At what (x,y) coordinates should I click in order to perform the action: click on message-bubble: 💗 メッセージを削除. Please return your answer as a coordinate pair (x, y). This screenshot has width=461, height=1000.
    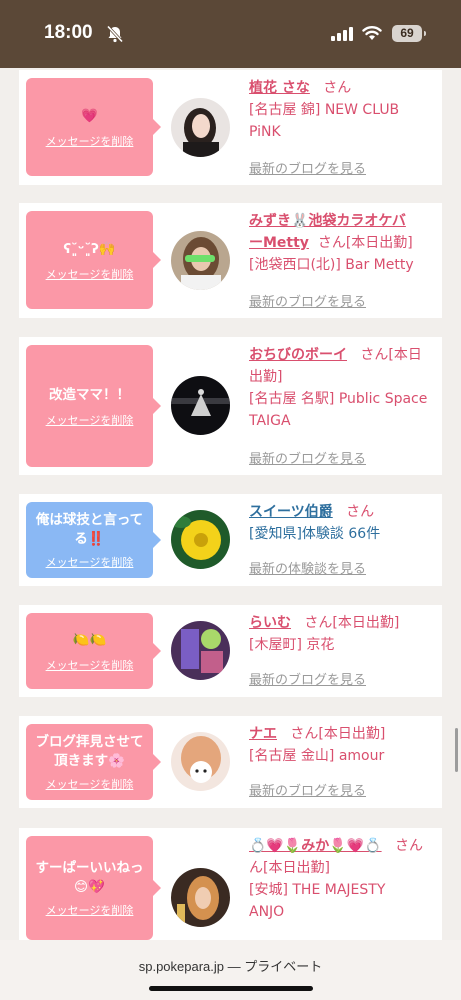
    Looking at the image, I should click on (93, 127).